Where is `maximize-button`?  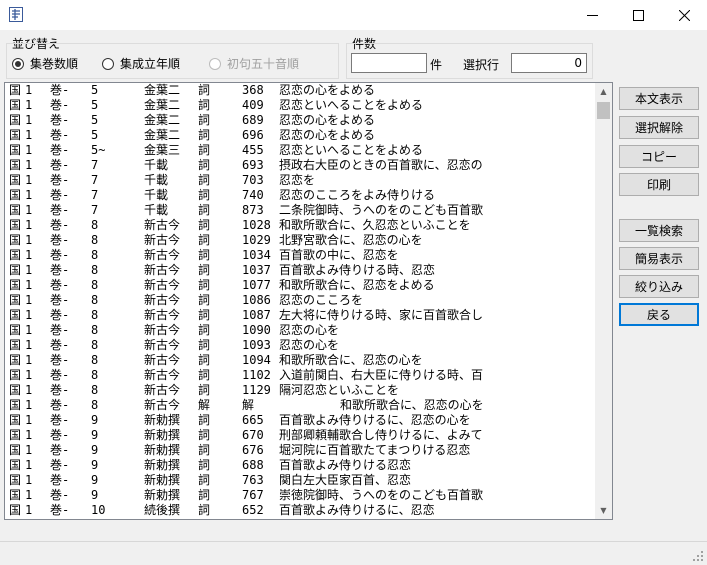 maximize-button is located at coordinates (638, 15).